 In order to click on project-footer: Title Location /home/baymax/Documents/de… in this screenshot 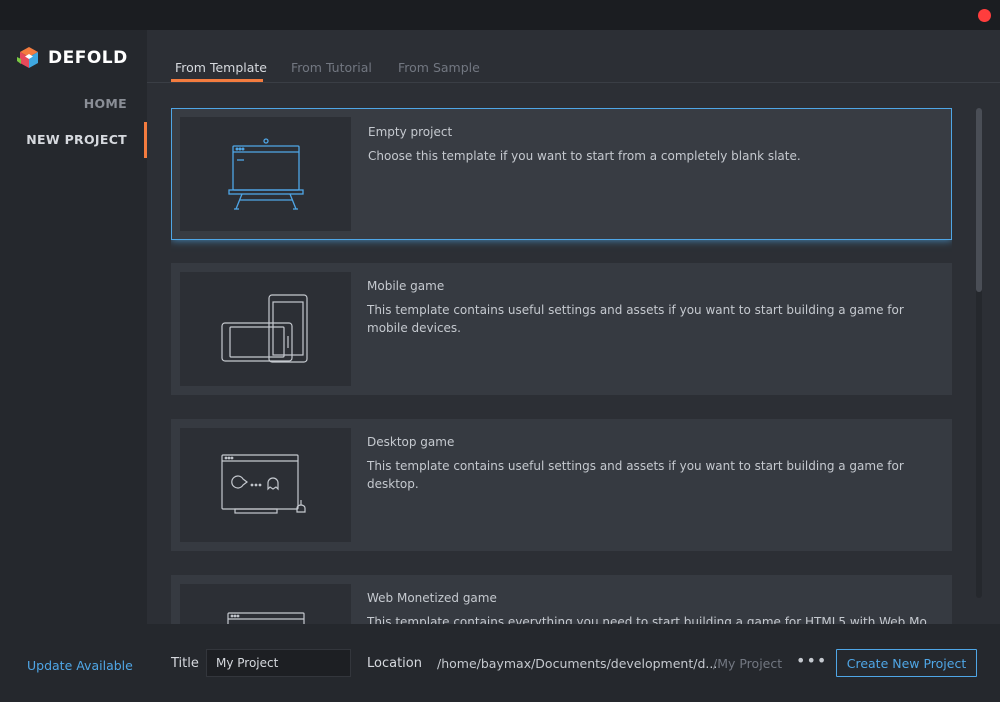, I will do `click(573, 663)`.